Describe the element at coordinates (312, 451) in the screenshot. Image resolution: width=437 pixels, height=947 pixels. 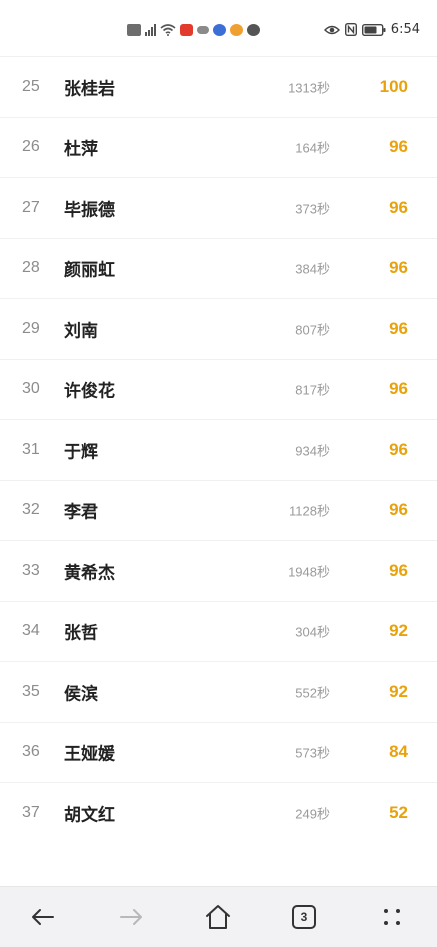
I see `time-used: 934秒` at that location.